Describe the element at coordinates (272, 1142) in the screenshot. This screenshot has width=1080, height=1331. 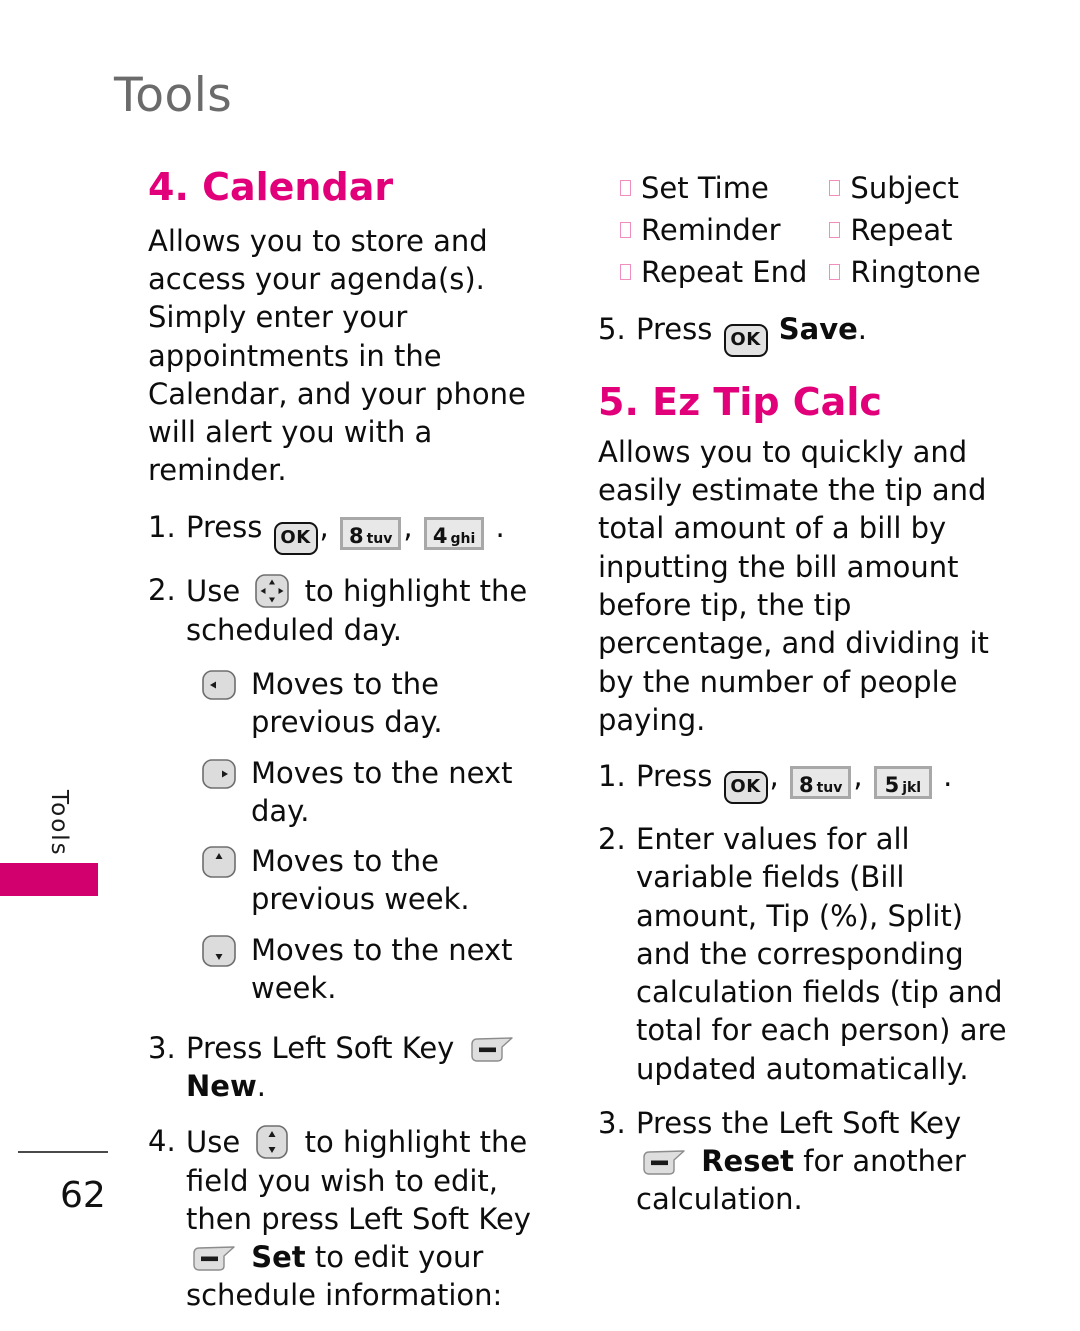
I see `up-down-navigation-key-icon` at that location.